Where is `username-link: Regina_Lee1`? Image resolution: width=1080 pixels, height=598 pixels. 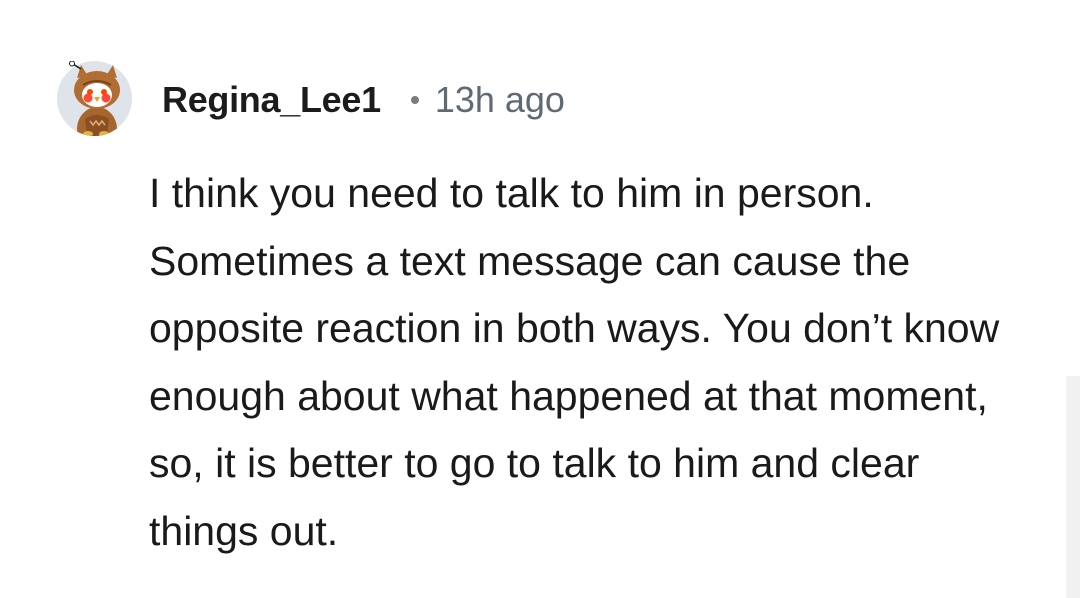
username-link: Regina_Lee1 is located at coordinates (271, 100).